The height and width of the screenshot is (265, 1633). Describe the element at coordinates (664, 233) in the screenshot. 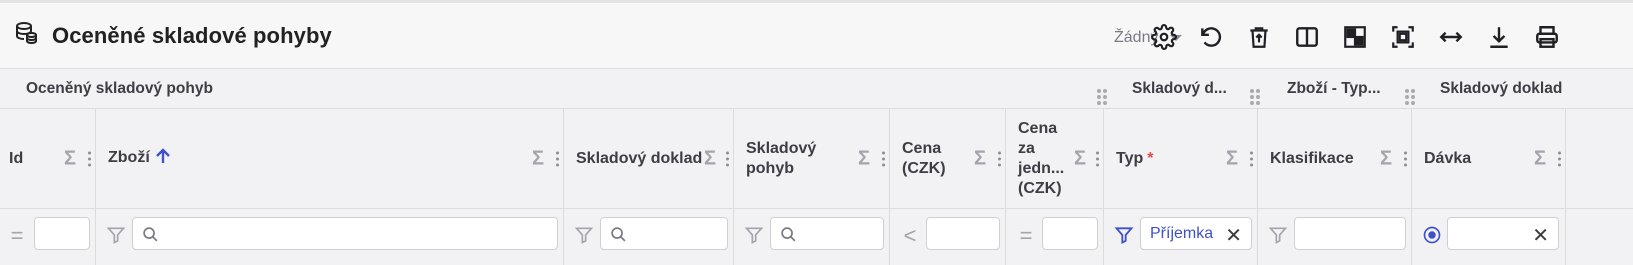

I see `skladovy-doklad-filter-input` at that location.